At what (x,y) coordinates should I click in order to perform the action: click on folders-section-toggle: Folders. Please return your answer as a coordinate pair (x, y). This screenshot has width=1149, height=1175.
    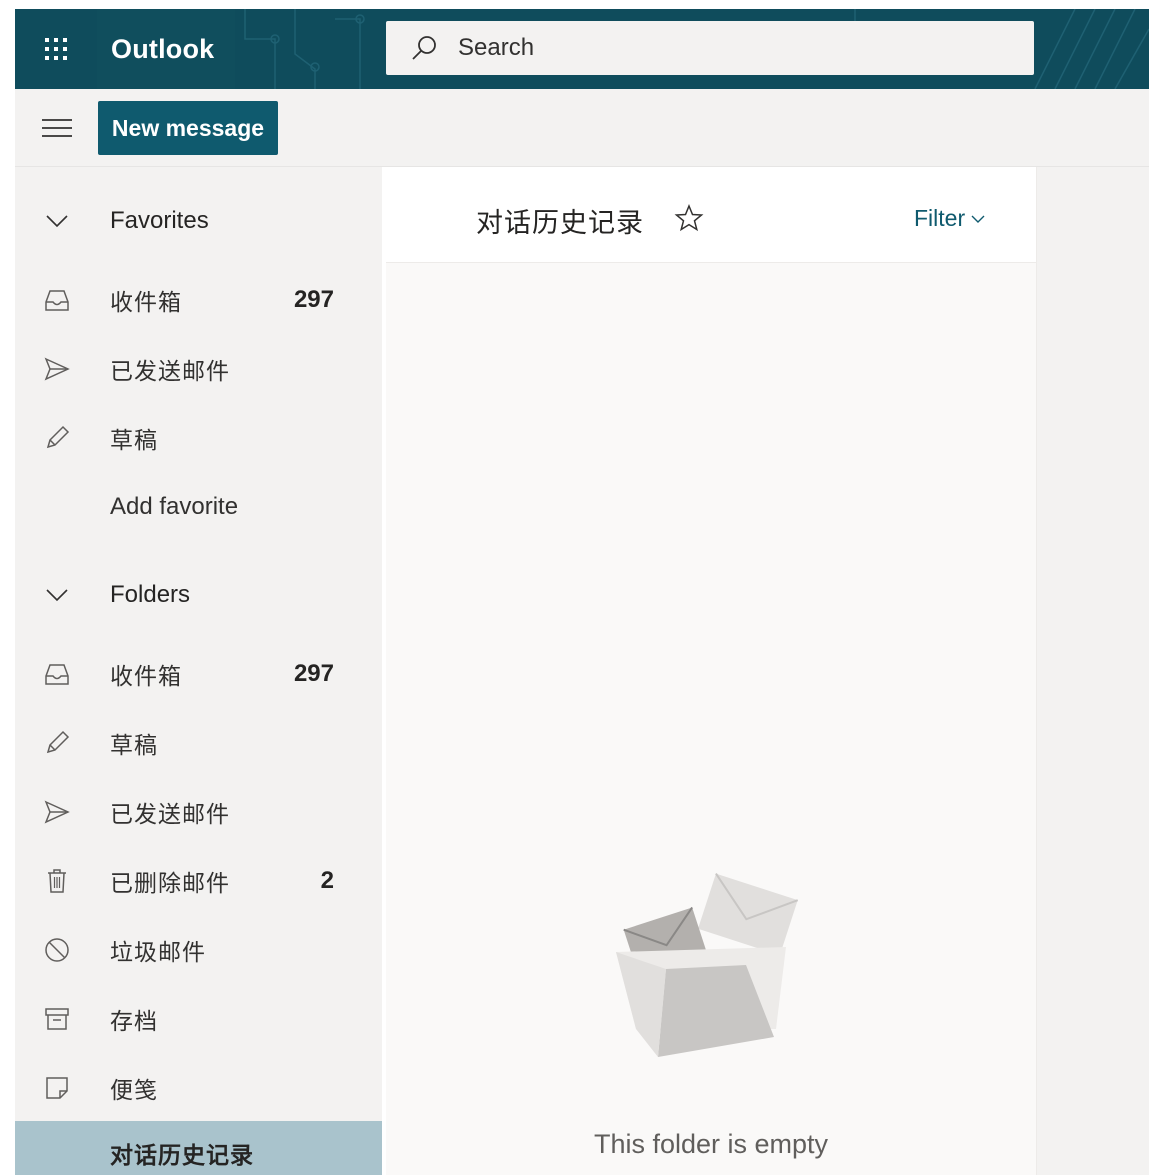
    Looking at the image, I should click on (198, 595).